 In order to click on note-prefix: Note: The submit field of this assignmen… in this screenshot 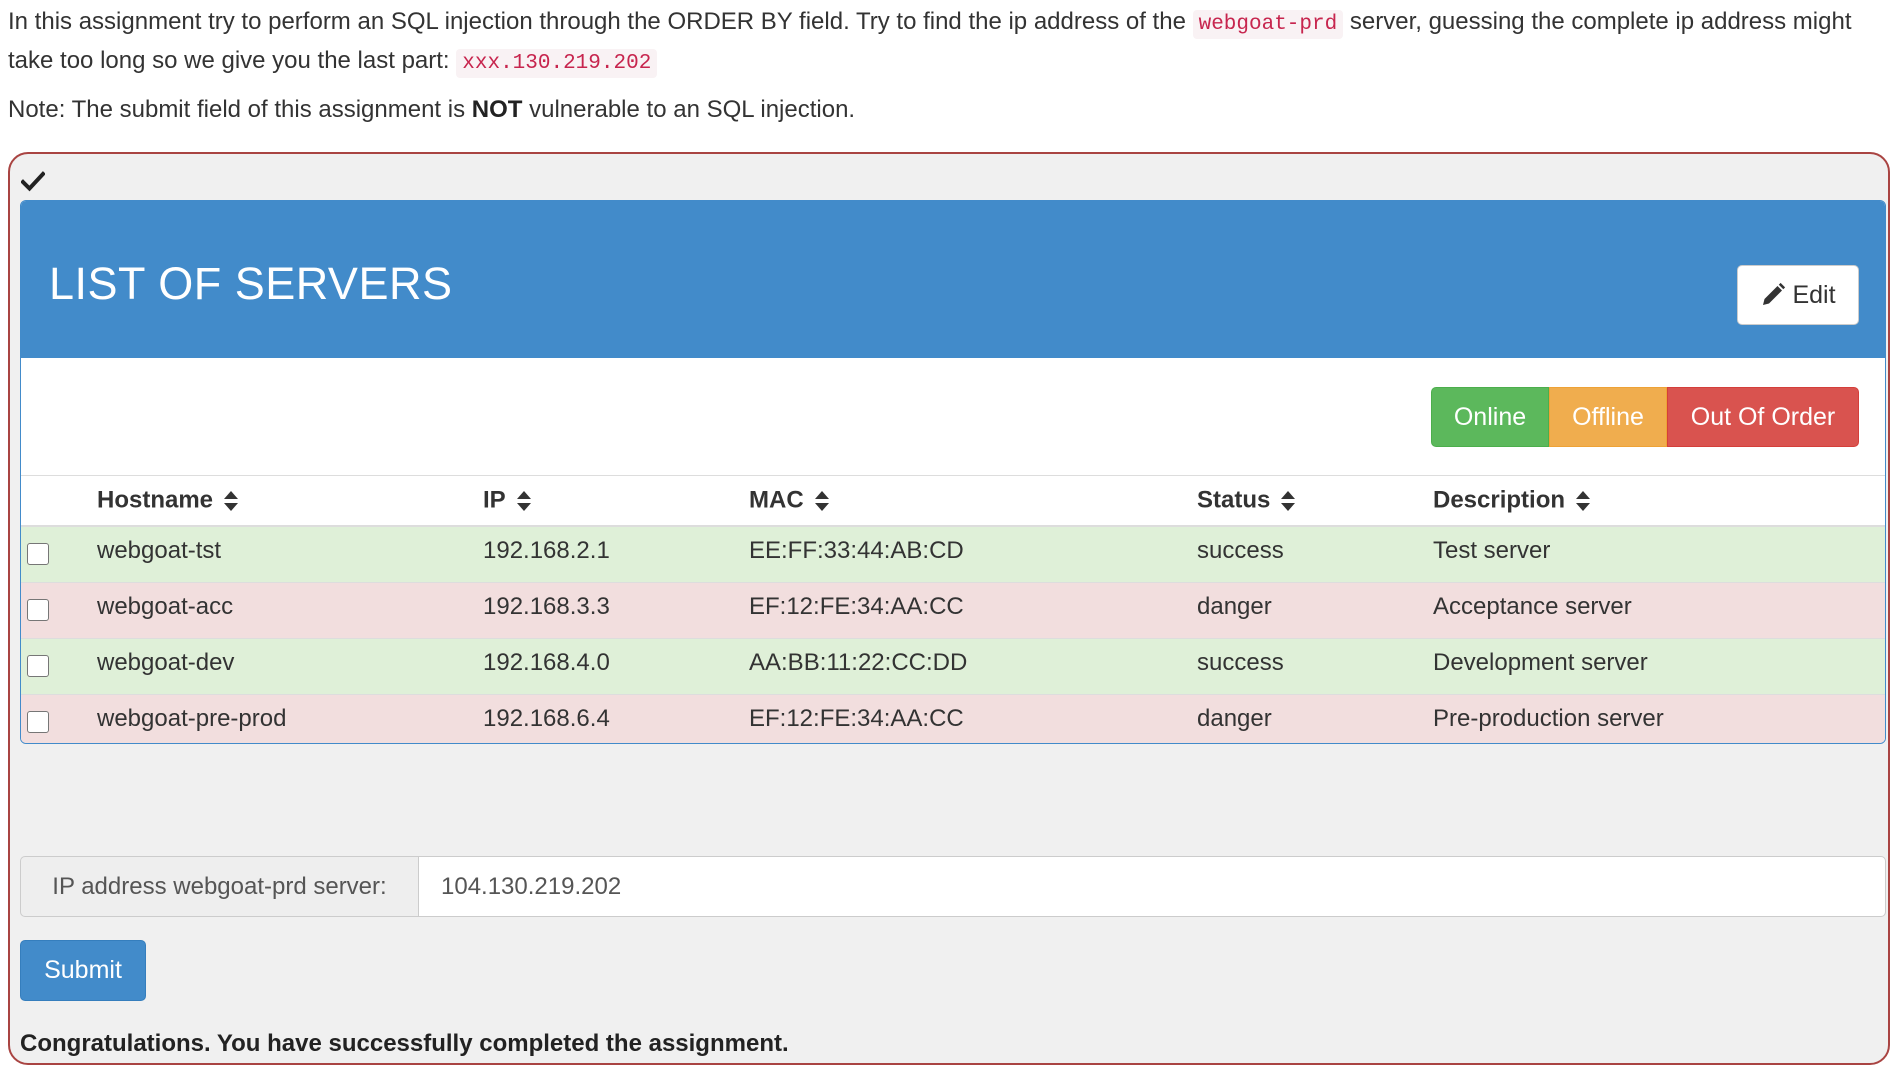, I will do `click(240, 109)`.